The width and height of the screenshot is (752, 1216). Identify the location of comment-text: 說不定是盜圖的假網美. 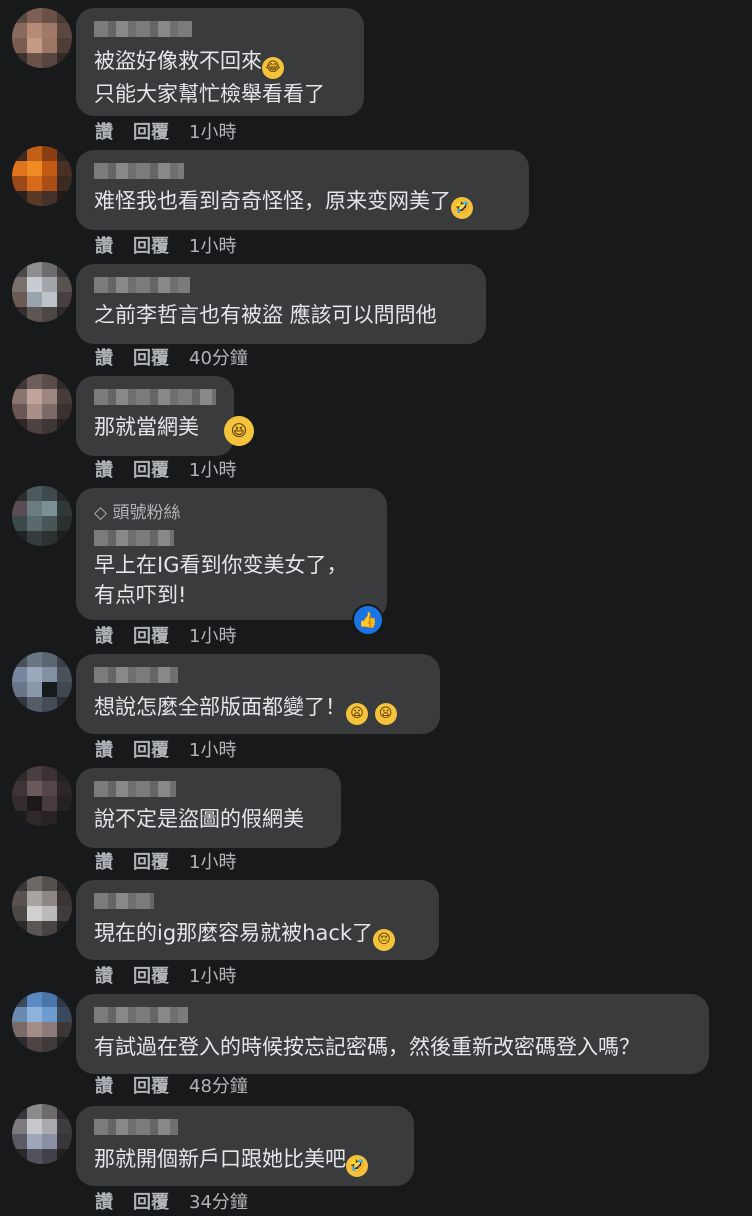
(199, 819).